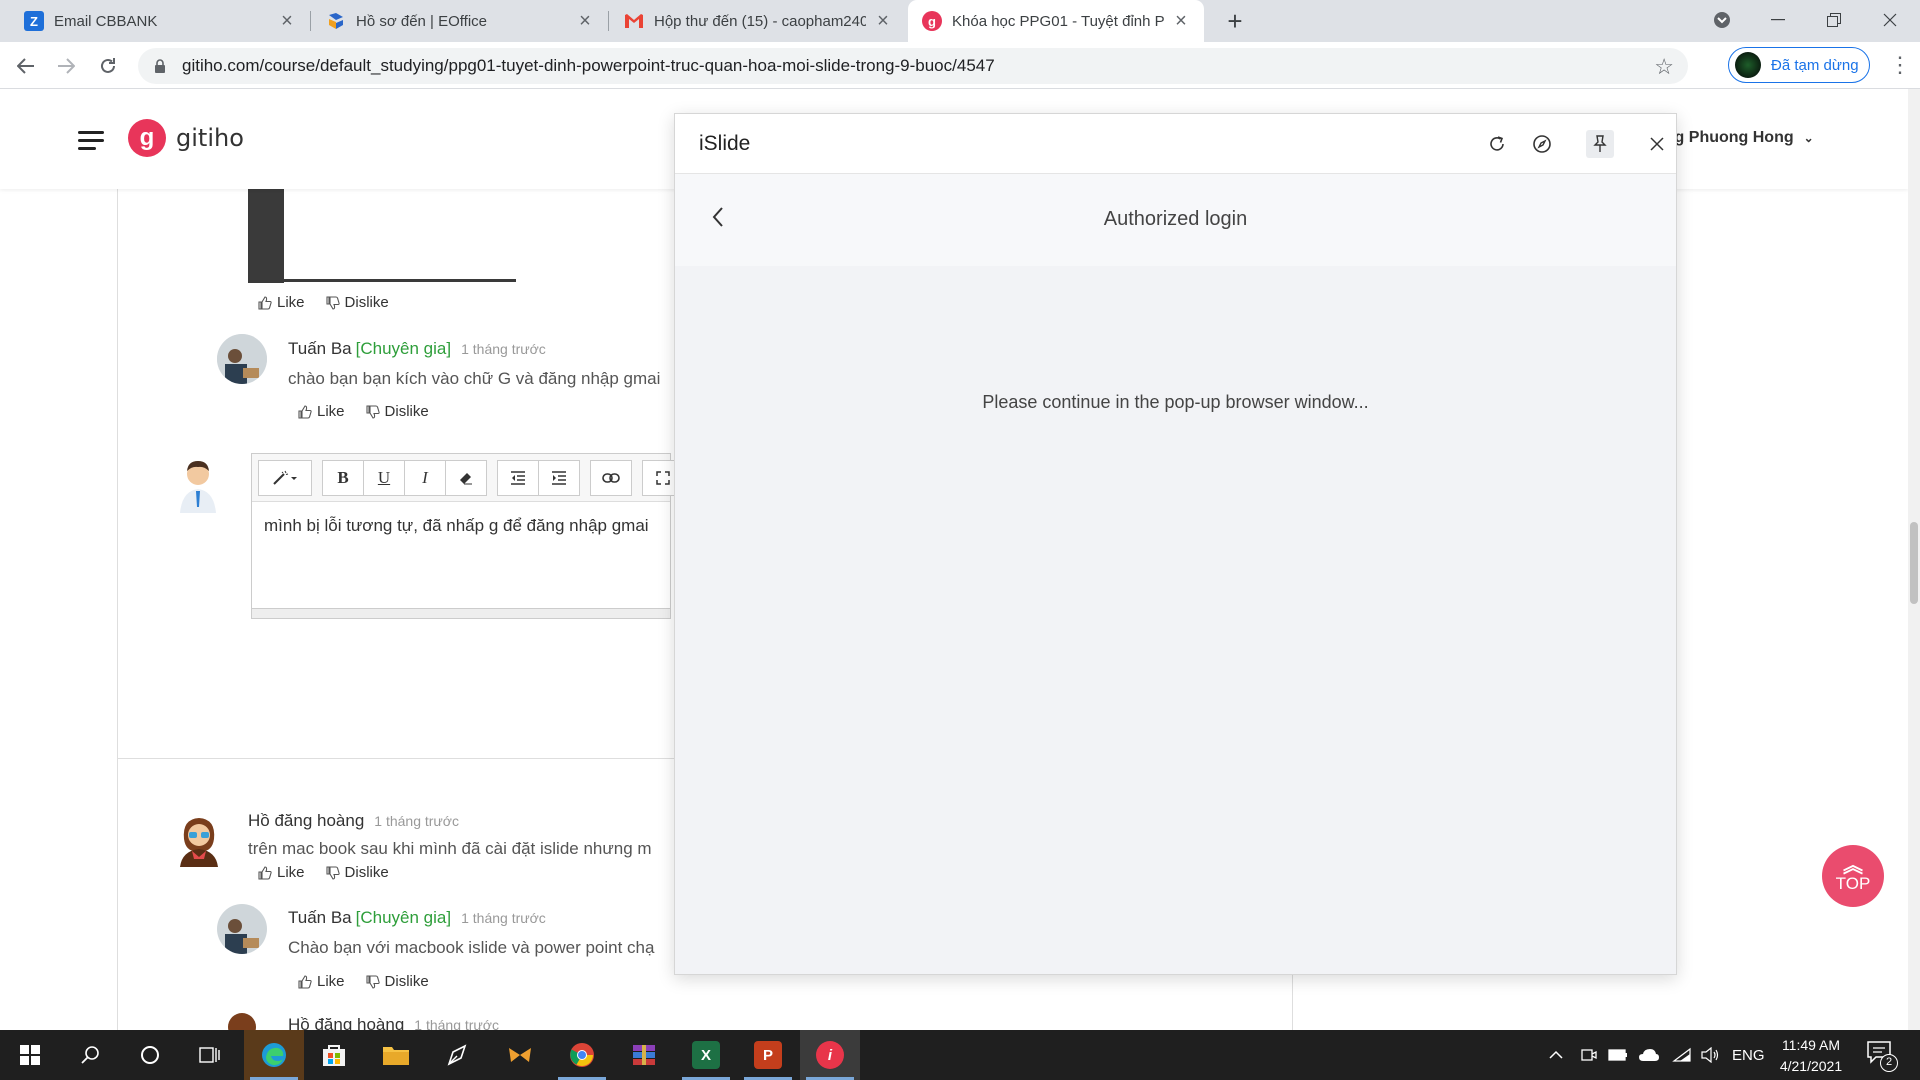  Describe the element at coordinates (376, 525) in the screenshot. I see `editor-text: mình bị lỗi tương tự, đã nhấp` at that location.